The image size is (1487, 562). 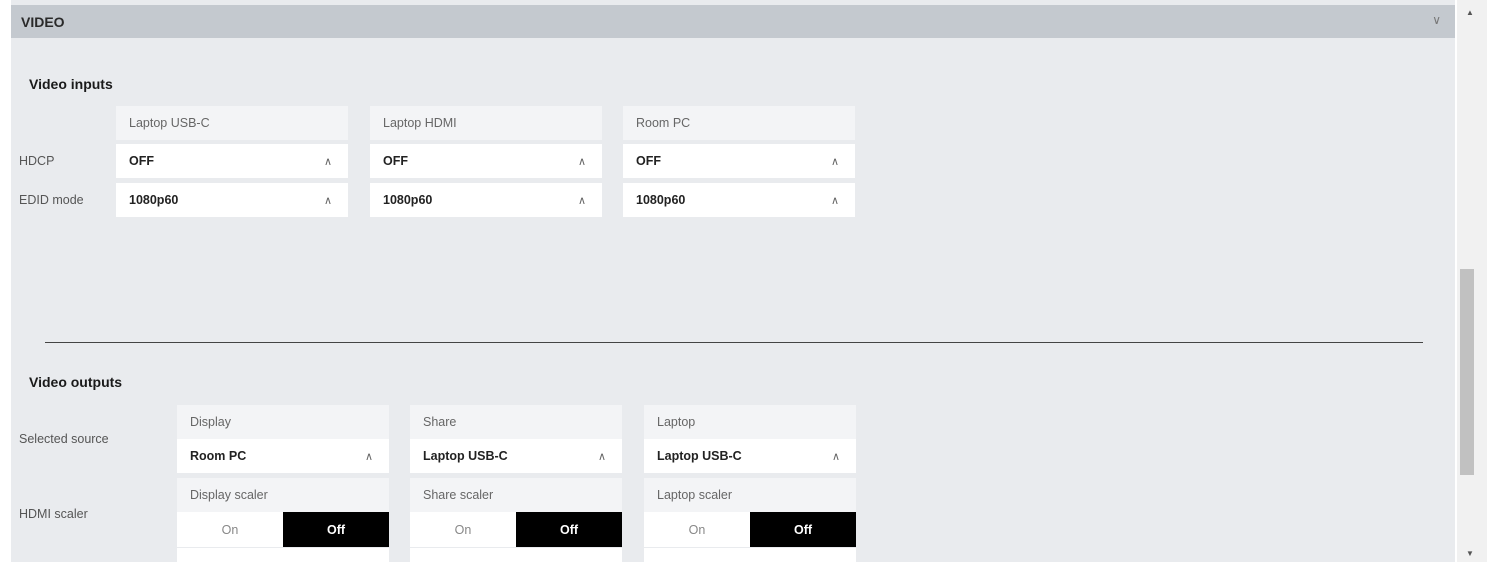 I want to click on chevron-down-icon: ∨, so click(x=1436, y=20).